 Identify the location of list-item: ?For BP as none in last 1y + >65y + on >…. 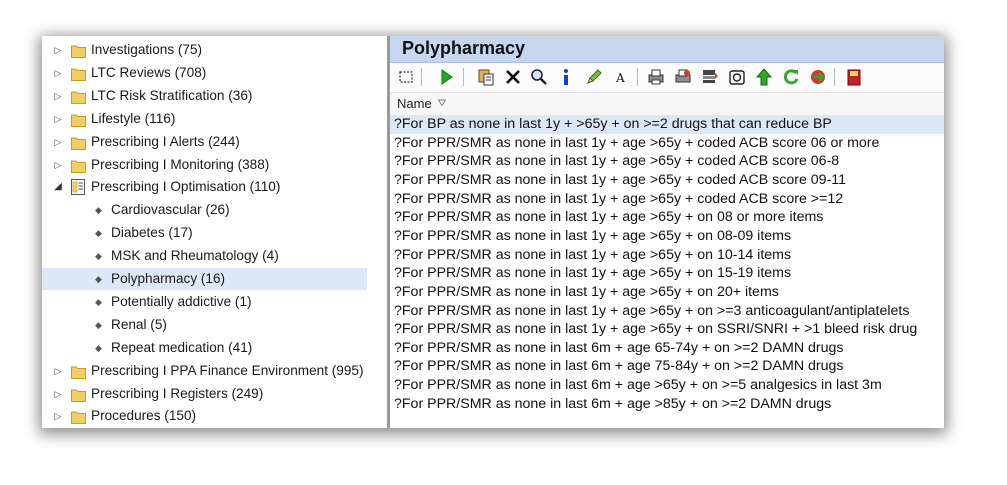
(667, 124).